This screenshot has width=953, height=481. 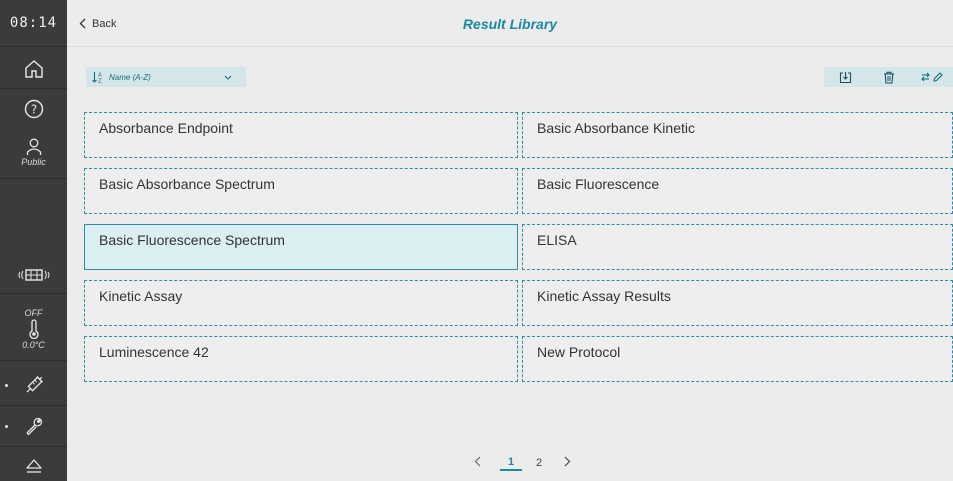 I want to click on wrench-icon, so click(x=34, y=426).